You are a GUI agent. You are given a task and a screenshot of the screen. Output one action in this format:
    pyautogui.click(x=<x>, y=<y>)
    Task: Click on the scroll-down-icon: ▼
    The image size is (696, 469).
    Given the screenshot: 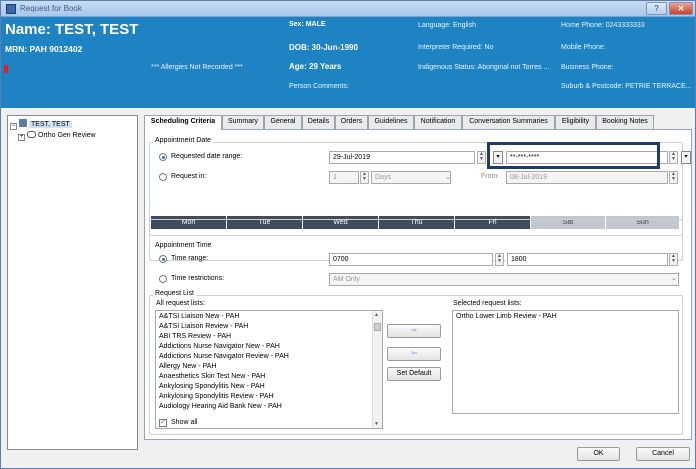 What is the action you would take?
    pyautogui.click(x=376, y=424)
    